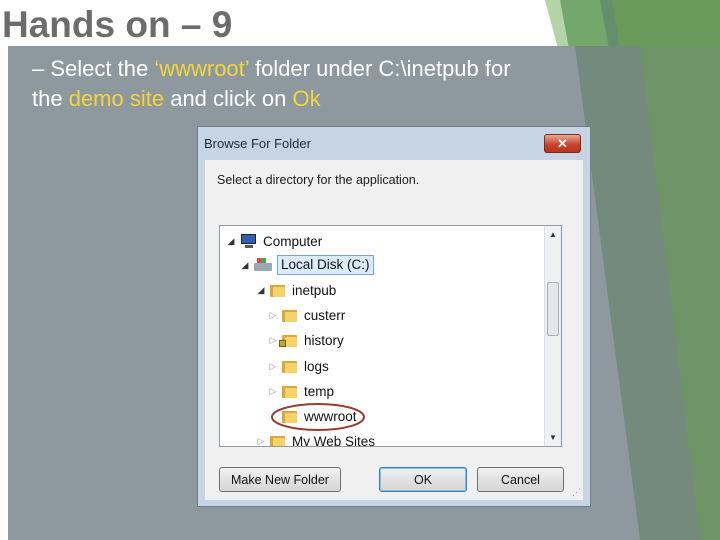 The image size is (720, 540). Describe the element at coordinates (318, 180) in the screenshot. I see `dialog-instruction: Select a directory for the application.` at that location.